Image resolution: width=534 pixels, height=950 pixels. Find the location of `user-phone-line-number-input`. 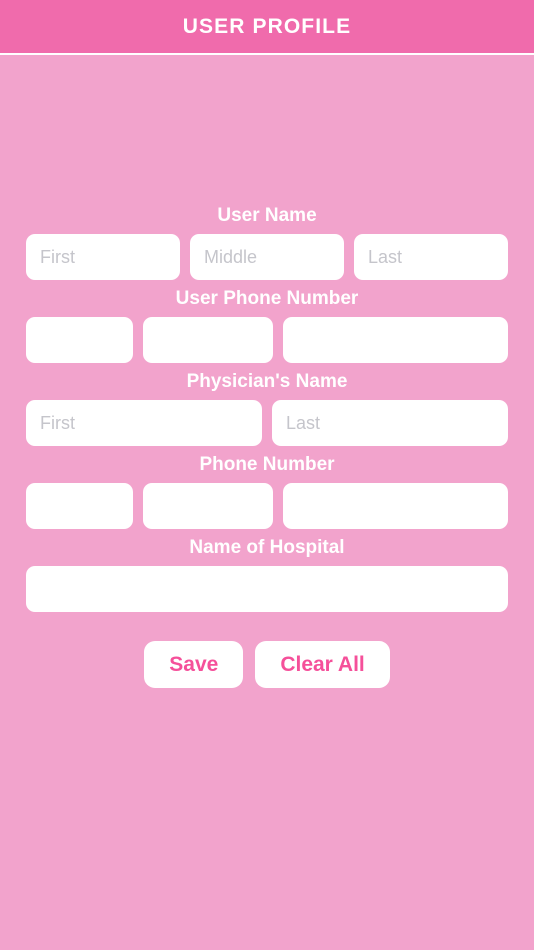

user-phone-line-number-input is located at coordinates (395, 340).